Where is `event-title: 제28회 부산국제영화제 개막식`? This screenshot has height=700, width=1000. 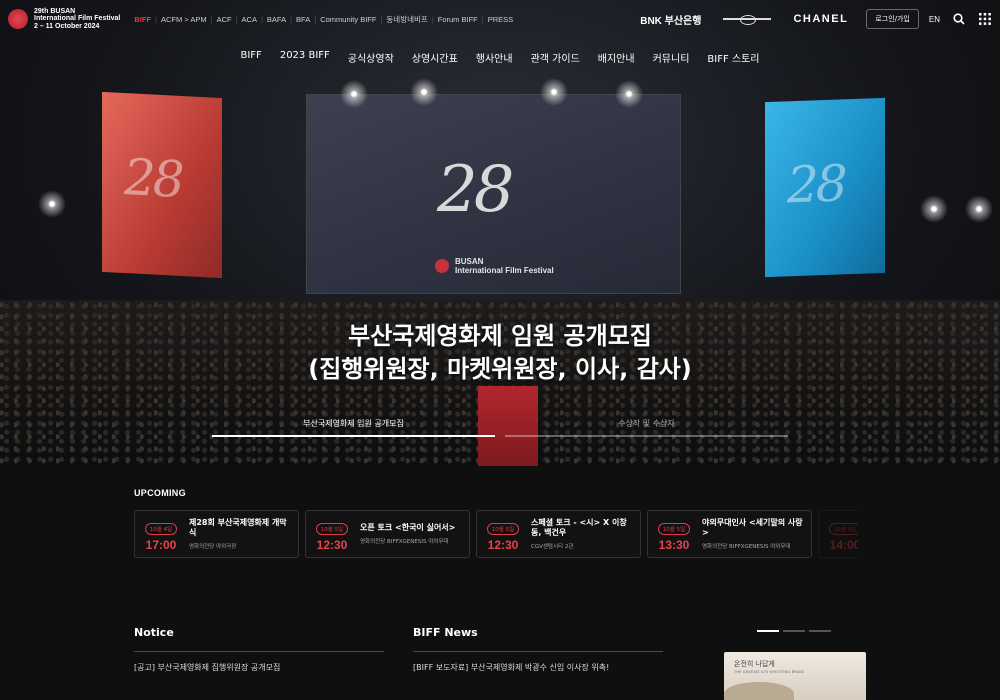 event-title: 제28회 부산국제영화제 개막식 is located at coordinates (238, 527).